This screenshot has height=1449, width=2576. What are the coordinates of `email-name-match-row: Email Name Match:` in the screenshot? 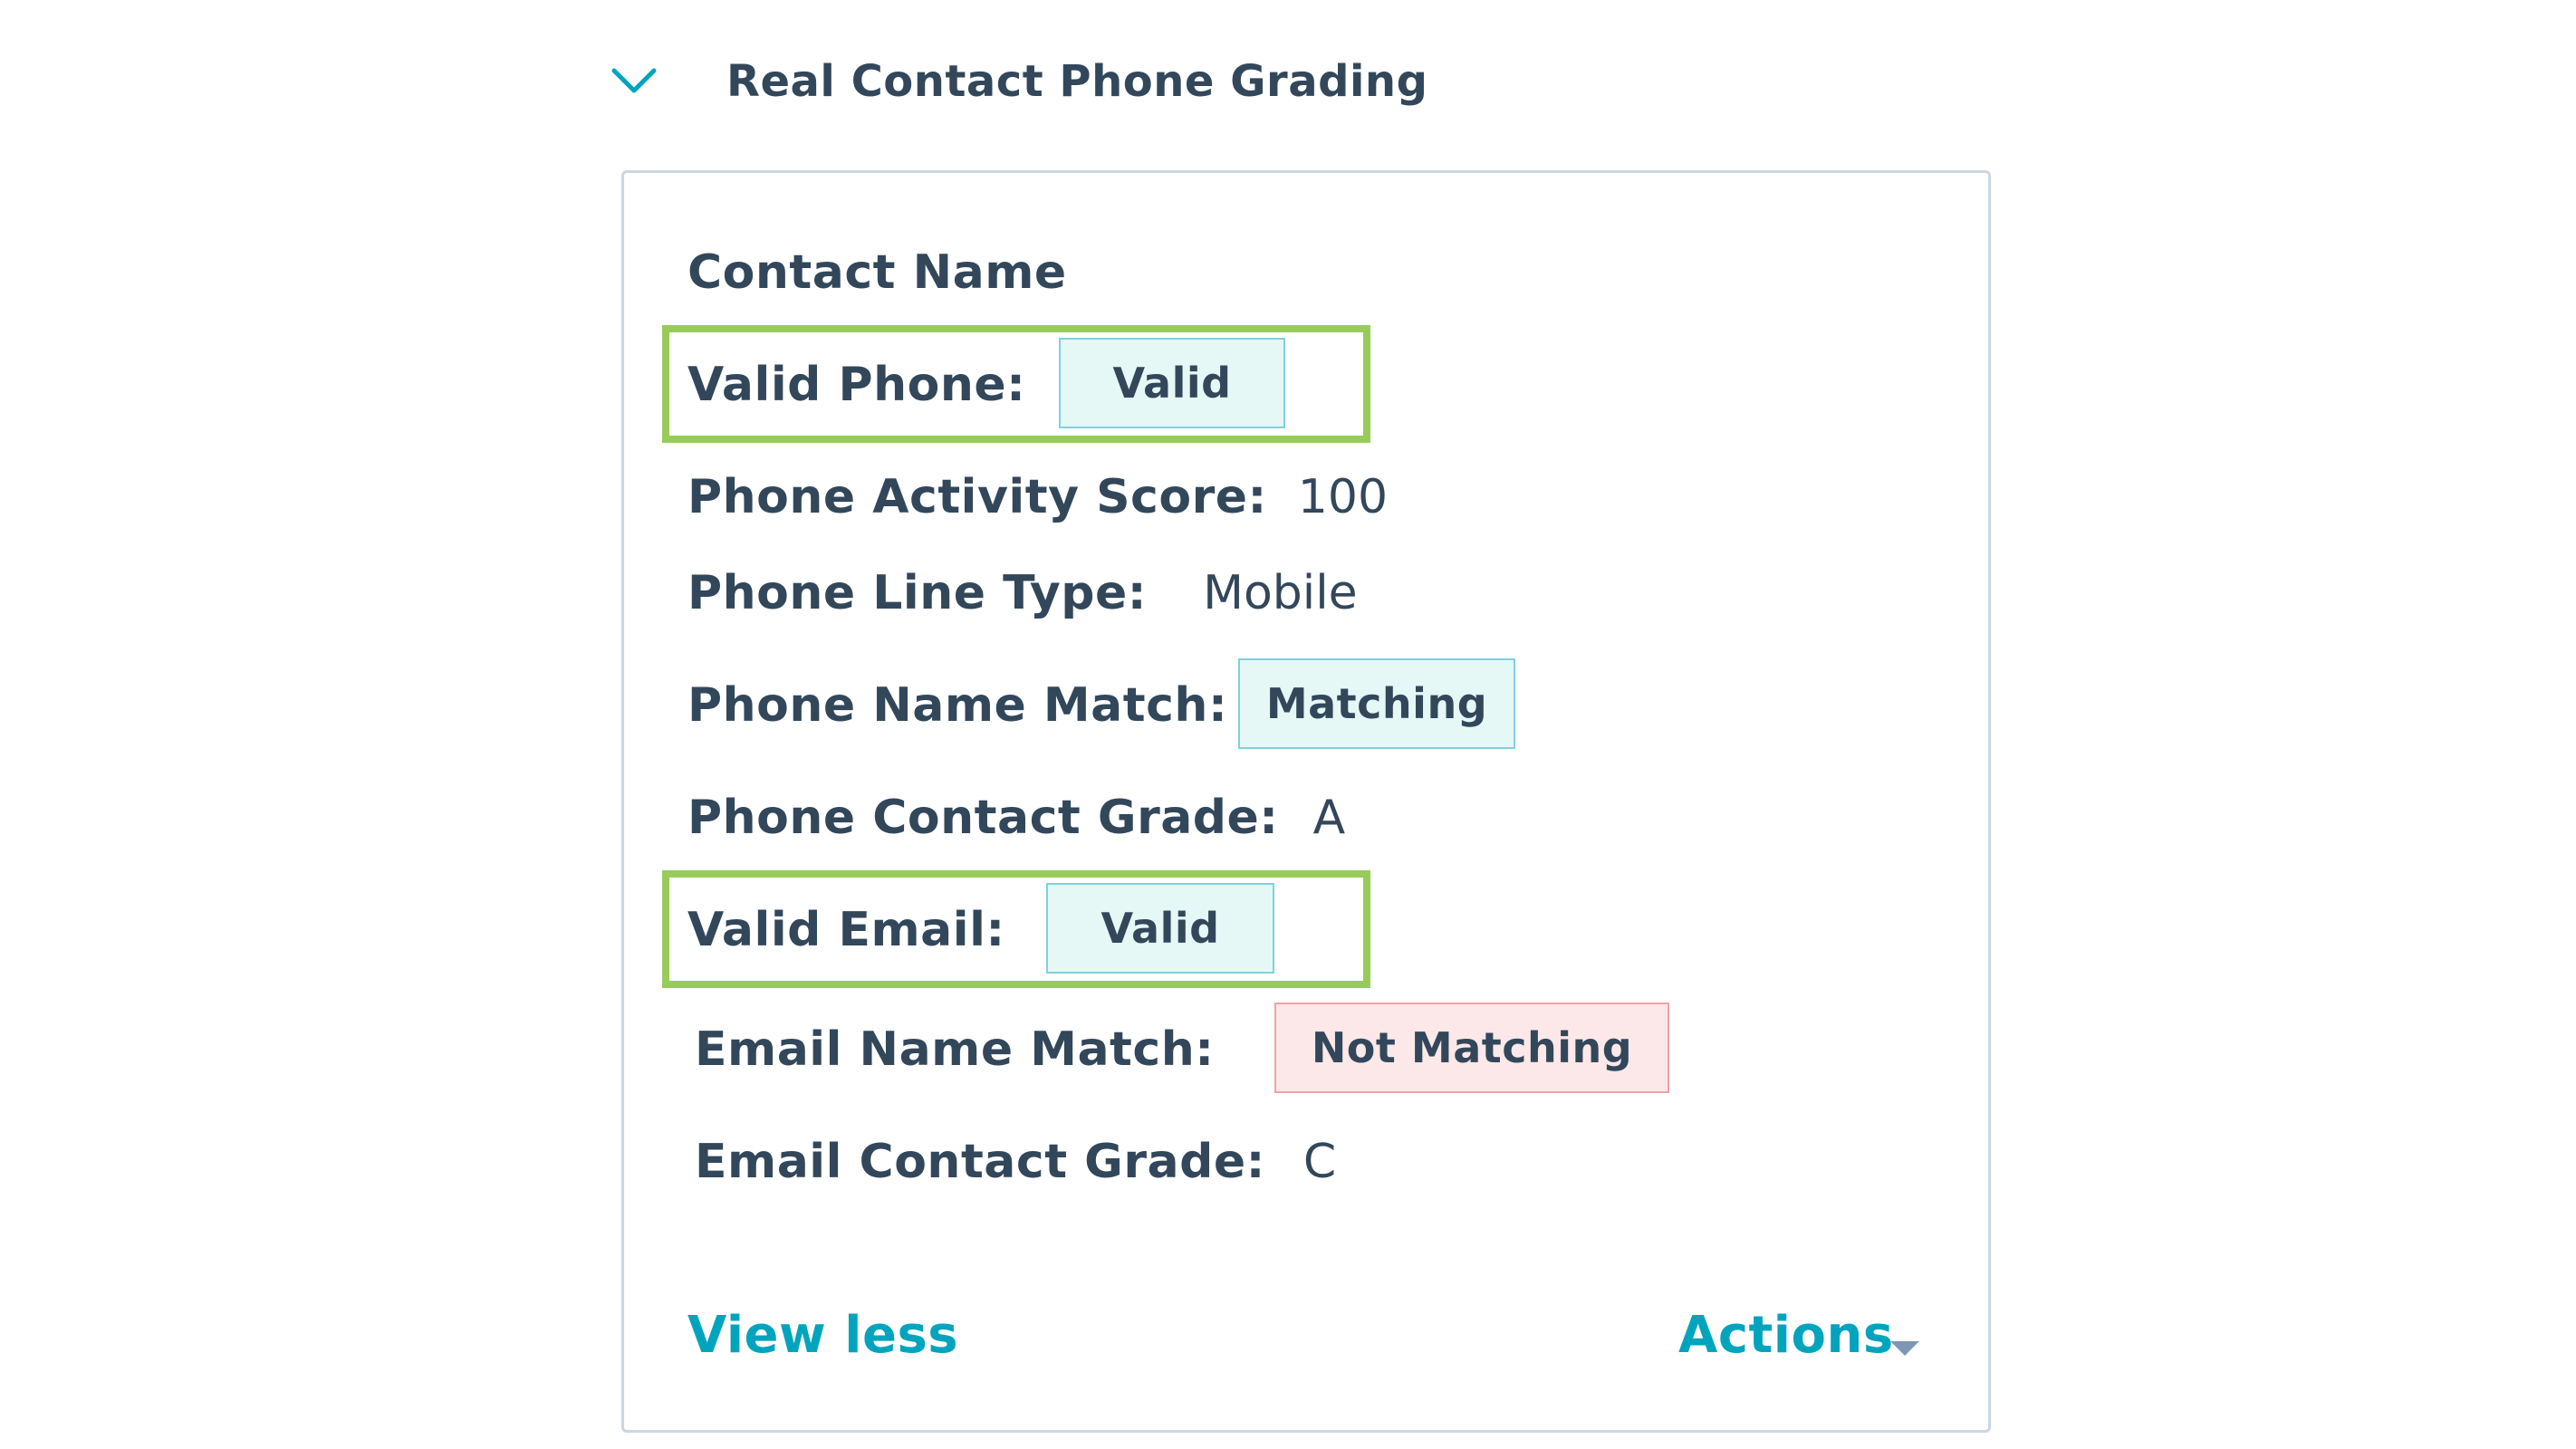 It's located at (955, 1049).